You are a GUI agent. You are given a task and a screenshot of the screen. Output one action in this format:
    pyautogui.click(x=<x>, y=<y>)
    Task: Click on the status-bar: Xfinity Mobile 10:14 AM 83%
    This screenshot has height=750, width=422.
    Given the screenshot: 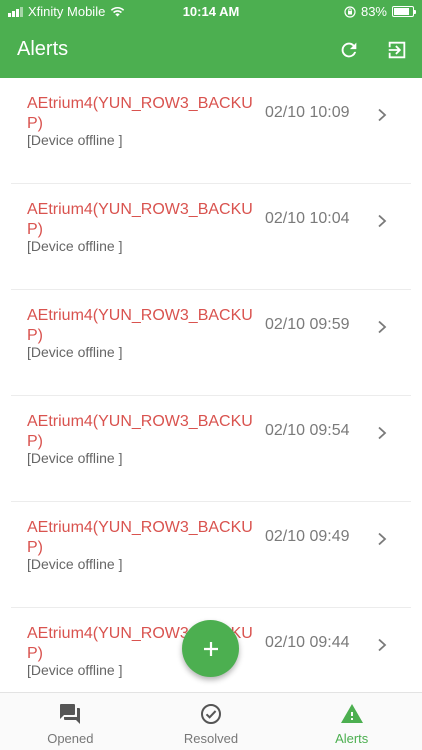 What is the action you would take?
    pyautogui.click(x=211, y=11)
    